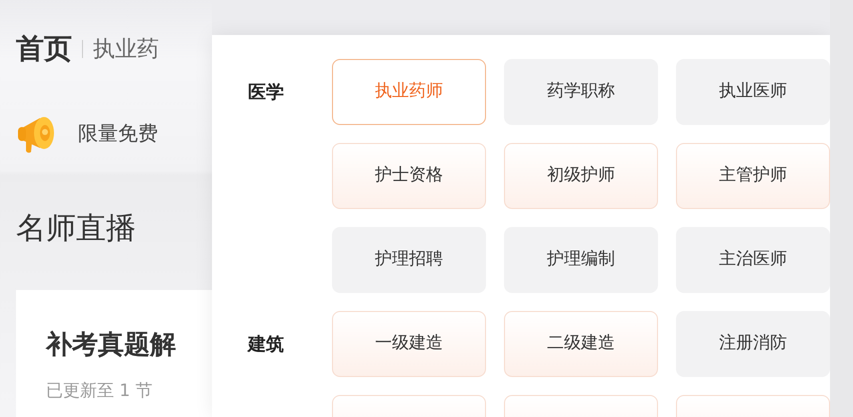 This screenshot has width=853, height=417. I want to click on category-option: 护理招聘, so click(409, 260).